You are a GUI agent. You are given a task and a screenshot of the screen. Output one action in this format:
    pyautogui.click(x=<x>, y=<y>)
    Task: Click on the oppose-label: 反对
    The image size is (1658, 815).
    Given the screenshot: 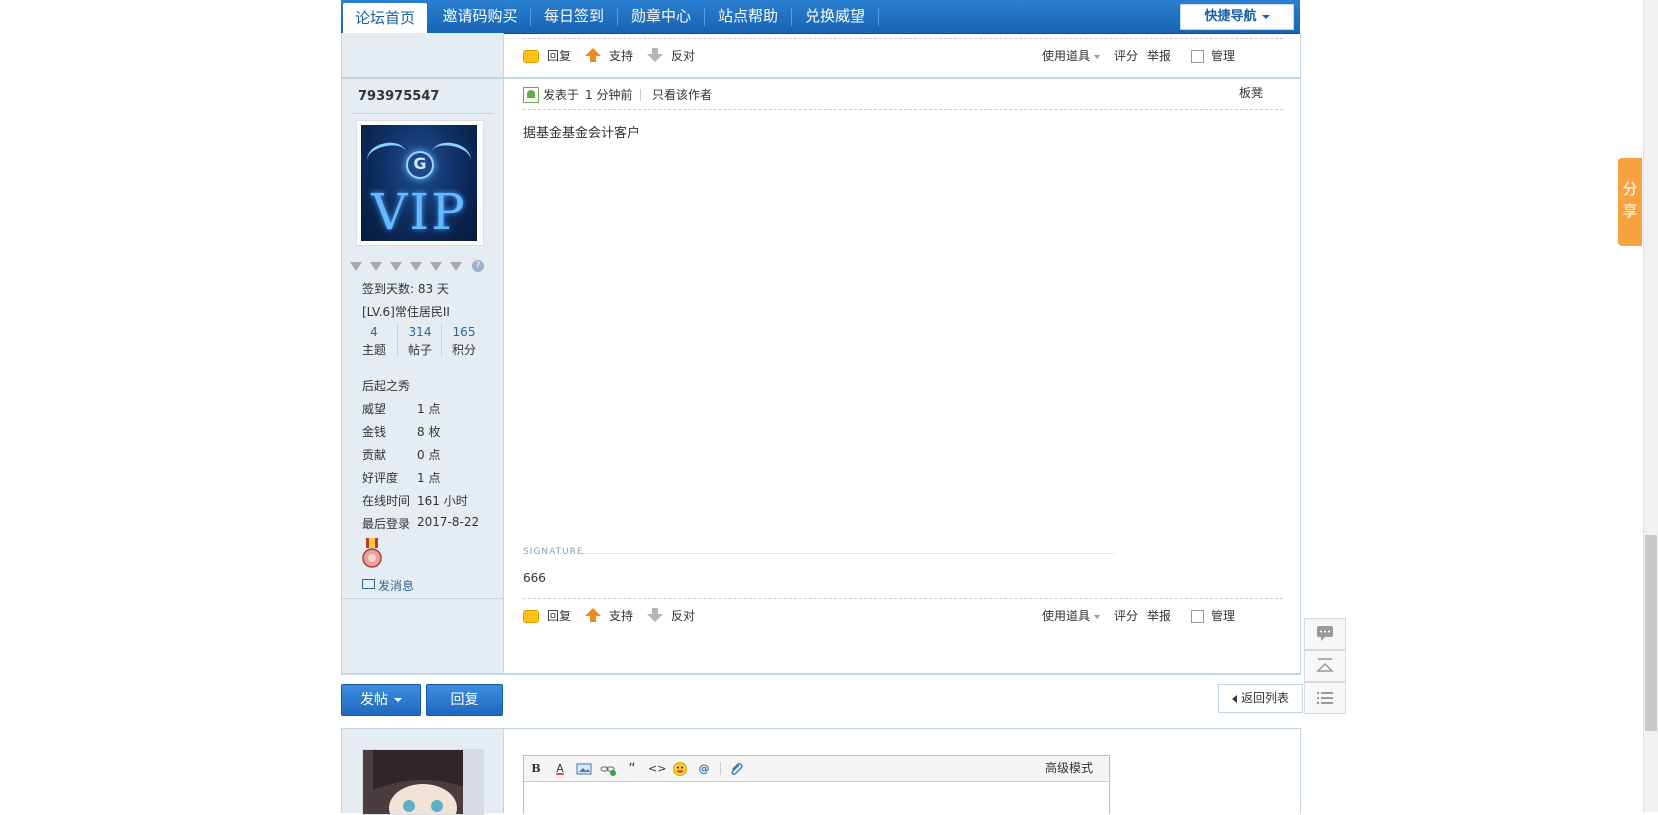 What is the action you would take?
    pyautogui.click(x=683, y=616)
    